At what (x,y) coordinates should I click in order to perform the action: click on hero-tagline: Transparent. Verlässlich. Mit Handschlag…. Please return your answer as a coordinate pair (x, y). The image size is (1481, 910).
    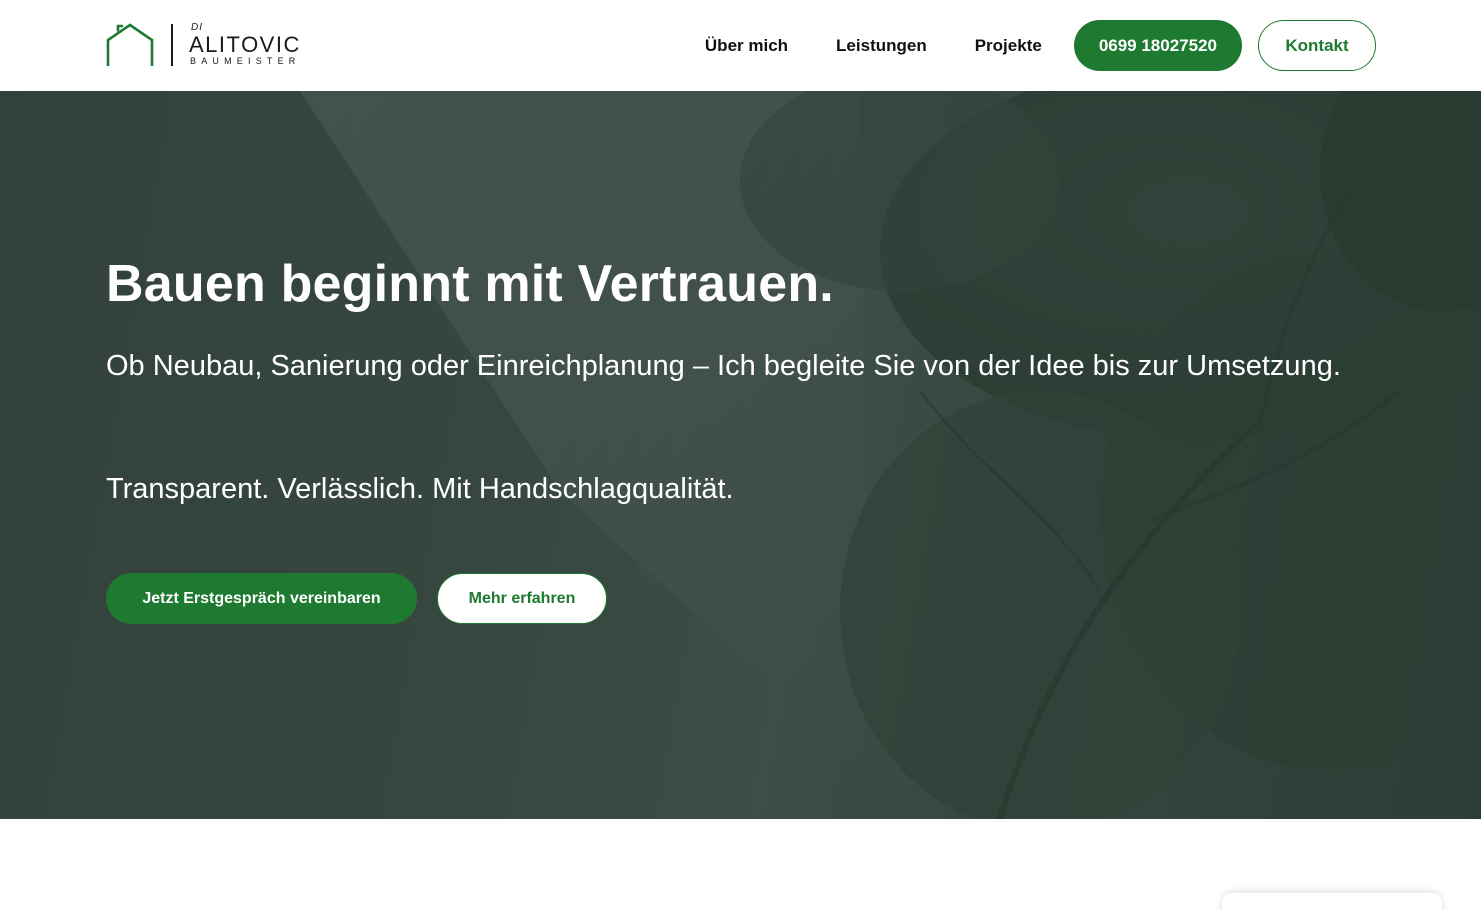
    Looking at the image, I should click on (420, 489).